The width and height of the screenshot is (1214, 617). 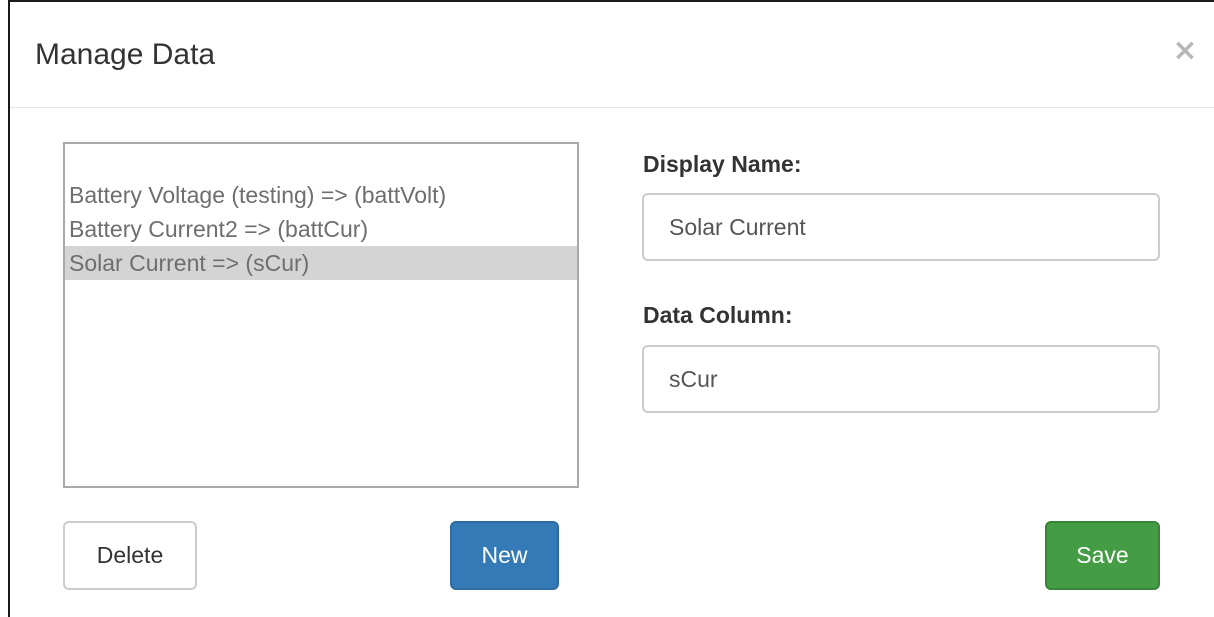 I want to click on data-column-label: Data Column:, so click(x=718, y=315).